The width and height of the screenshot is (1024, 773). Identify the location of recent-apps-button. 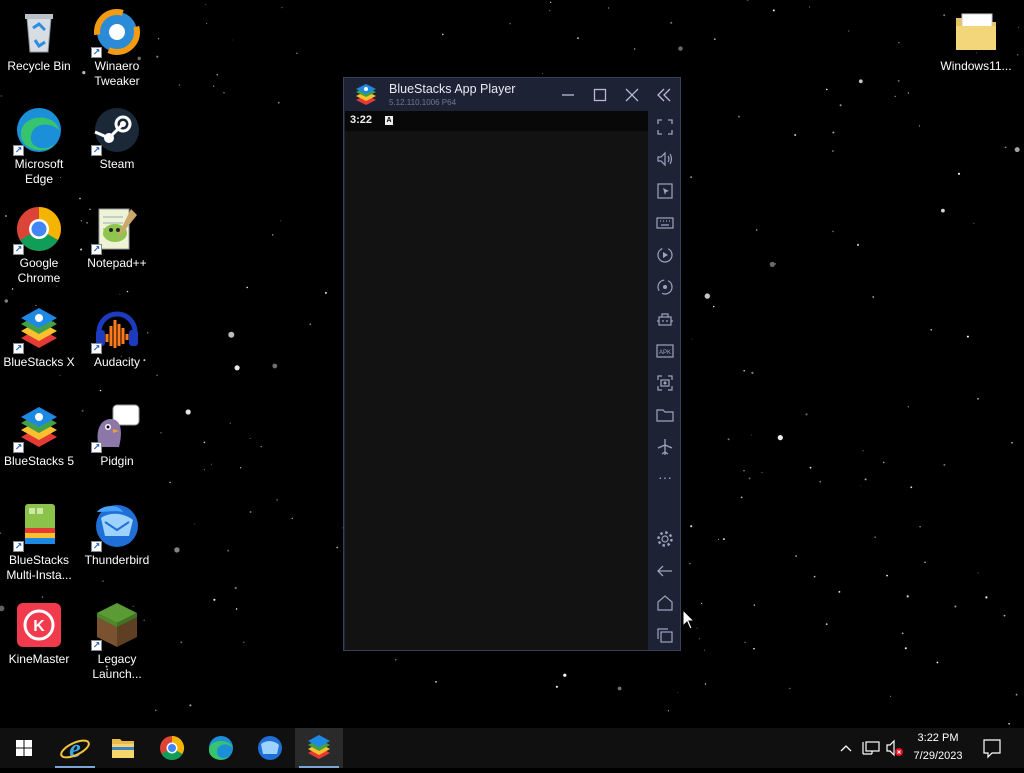
(665, 635).